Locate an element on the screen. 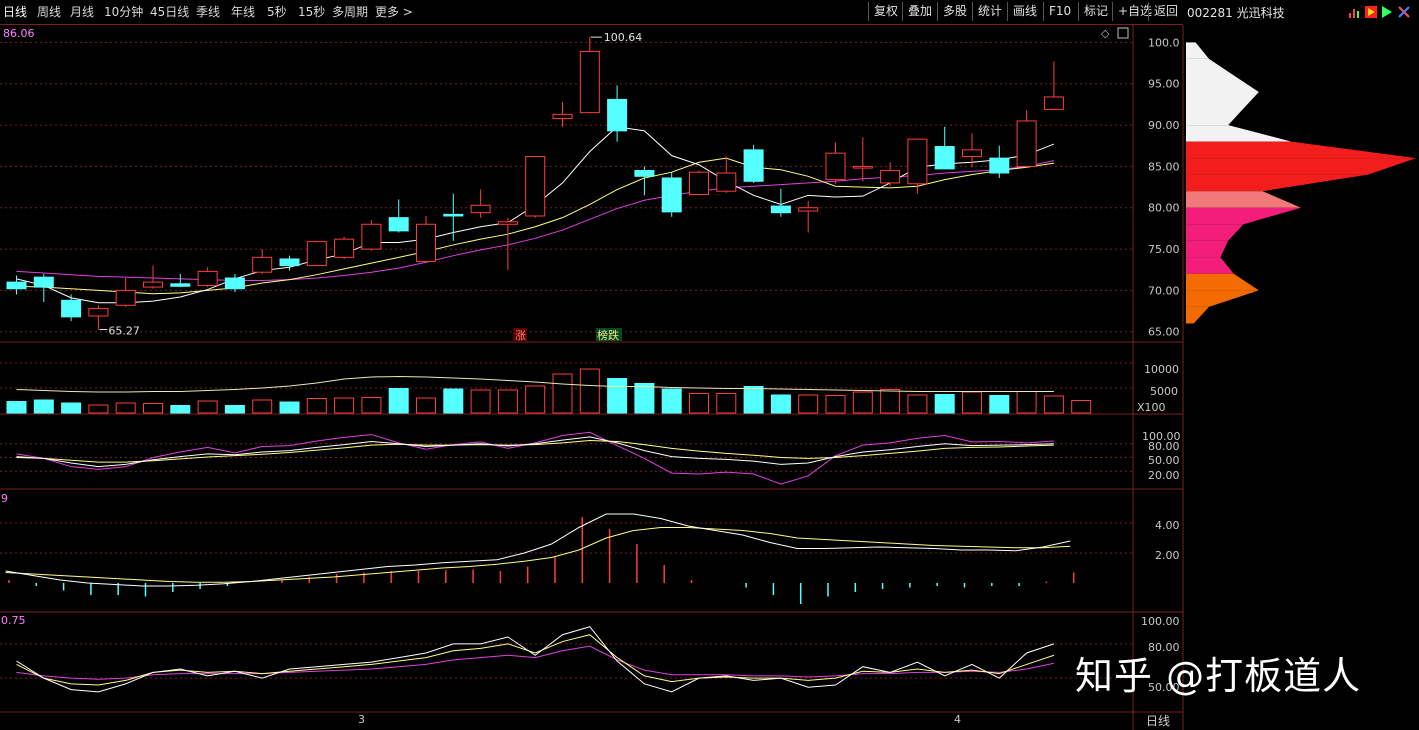 Image resolution: width=1419 pixels, height=730 pixels. macd-axis: 4.00 2.00 is located at coordinates (1167, 540).